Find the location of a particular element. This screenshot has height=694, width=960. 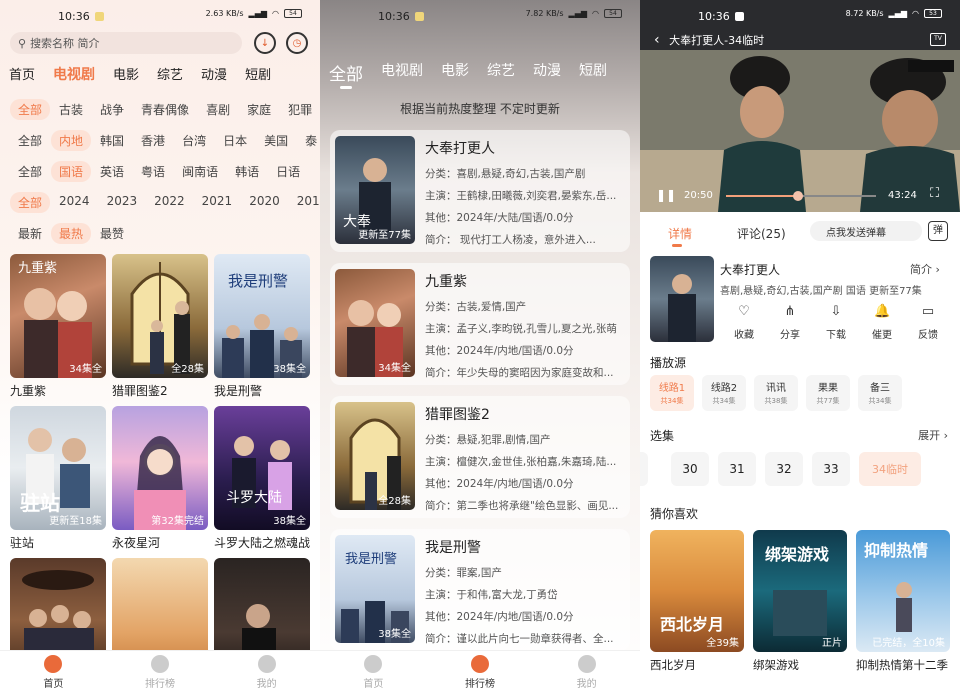

filter-chip: 2019 is located at coordinates (304, 202).